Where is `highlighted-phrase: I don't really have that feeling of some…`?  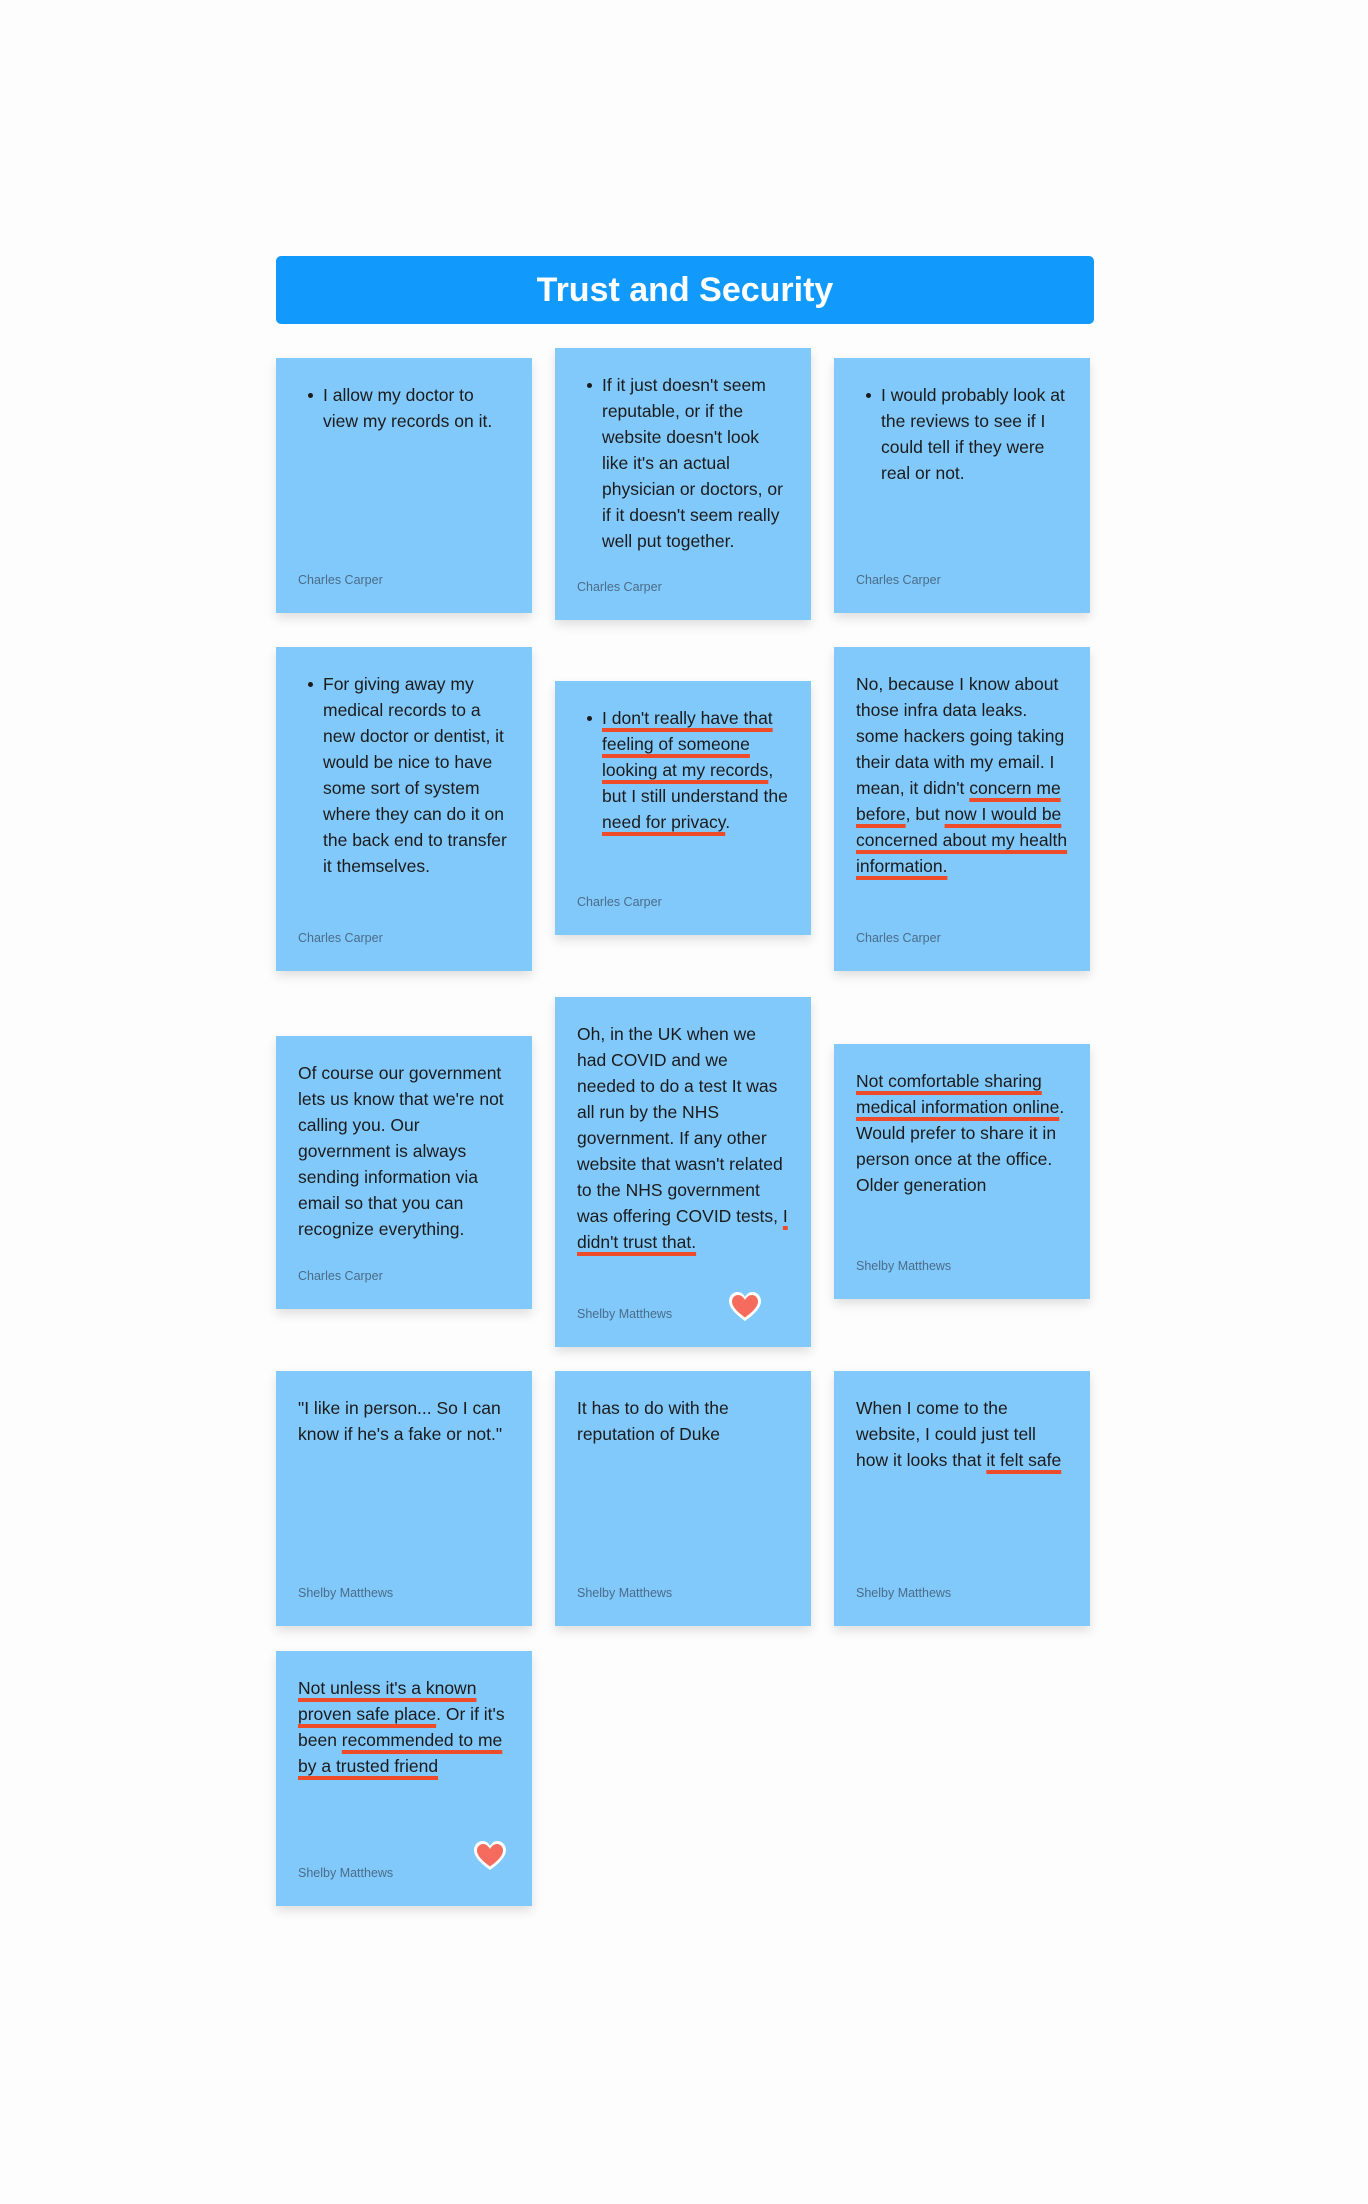
highlighted-phrase: I don't really have that feeling of some… is located at coordinates (687, 744).